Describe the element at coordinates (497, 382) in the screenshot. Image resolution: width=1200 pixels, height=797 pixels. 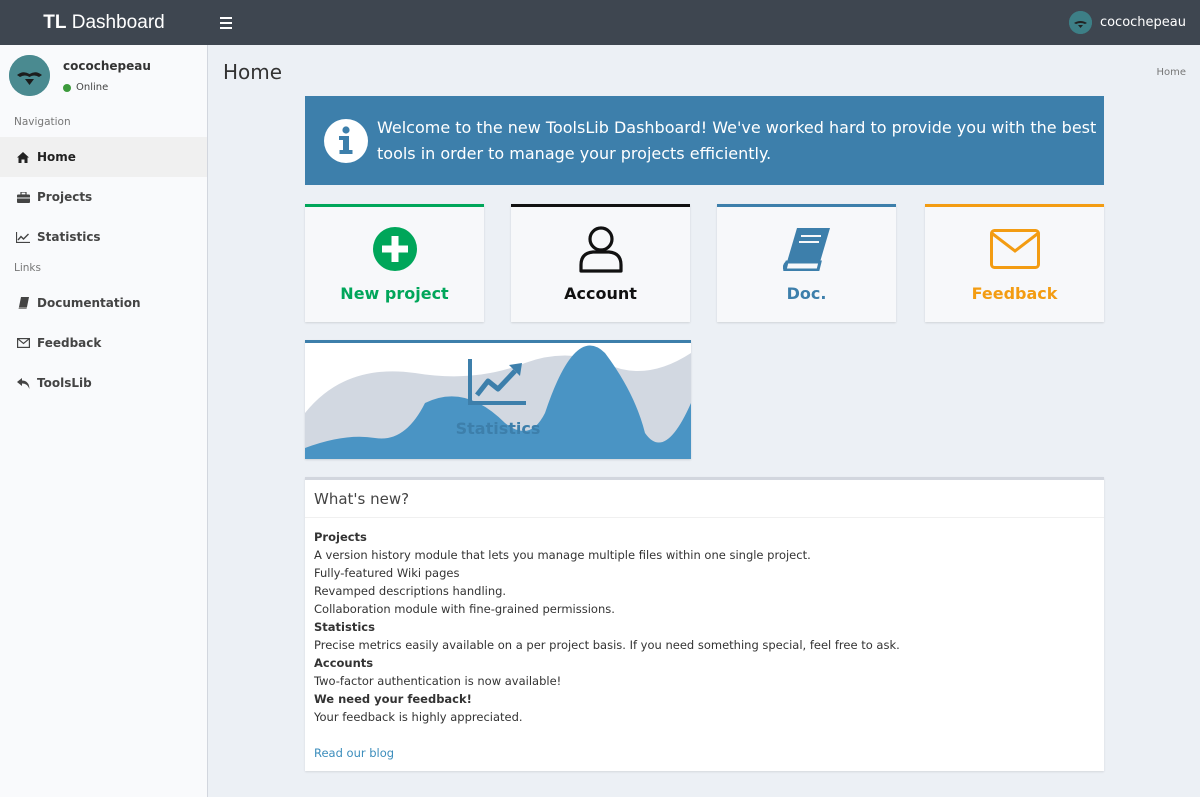
I see `area-chart-icon` at that location.